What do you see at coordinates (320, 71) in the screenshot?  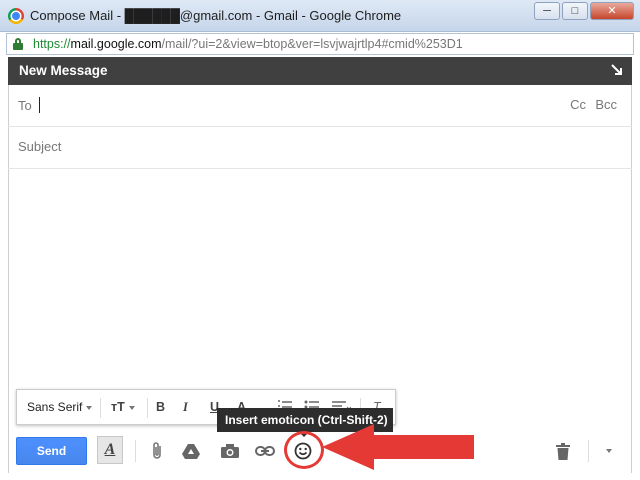 I see `compose-header: New Message` at bounding box center [320, 71].